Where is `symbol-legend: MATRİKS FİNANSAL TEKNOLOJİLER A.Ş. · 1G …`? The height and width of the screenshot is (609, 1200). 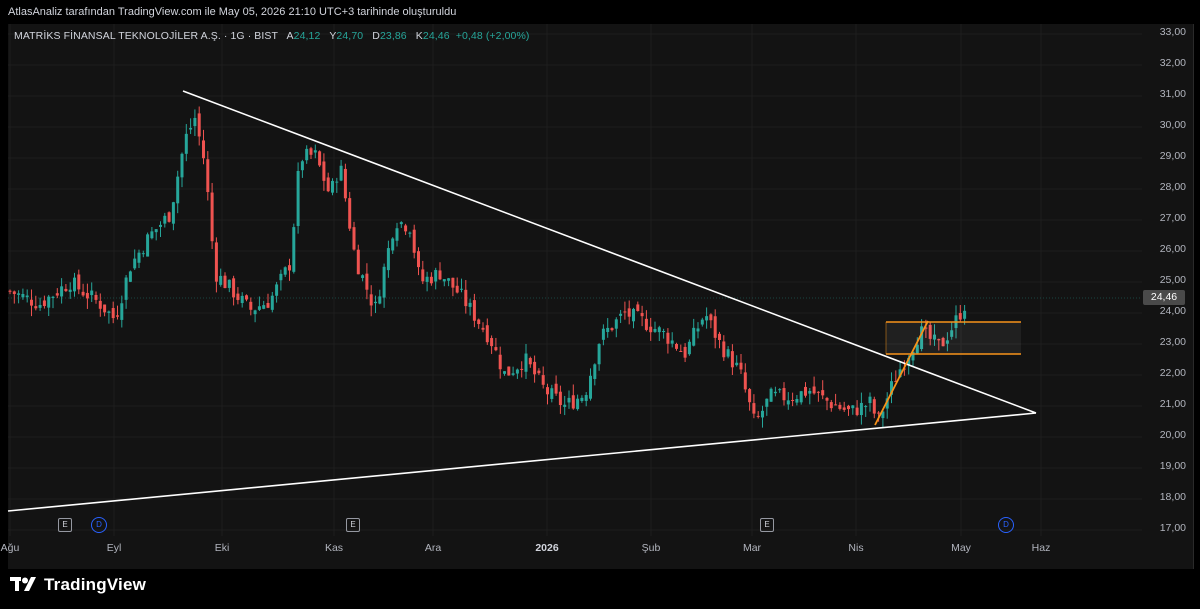 symbol-legend: MATRİKS FİNANSAL TEKNOLOJİLER A.Ş. · 1G … is located at coordinates (272, 36).